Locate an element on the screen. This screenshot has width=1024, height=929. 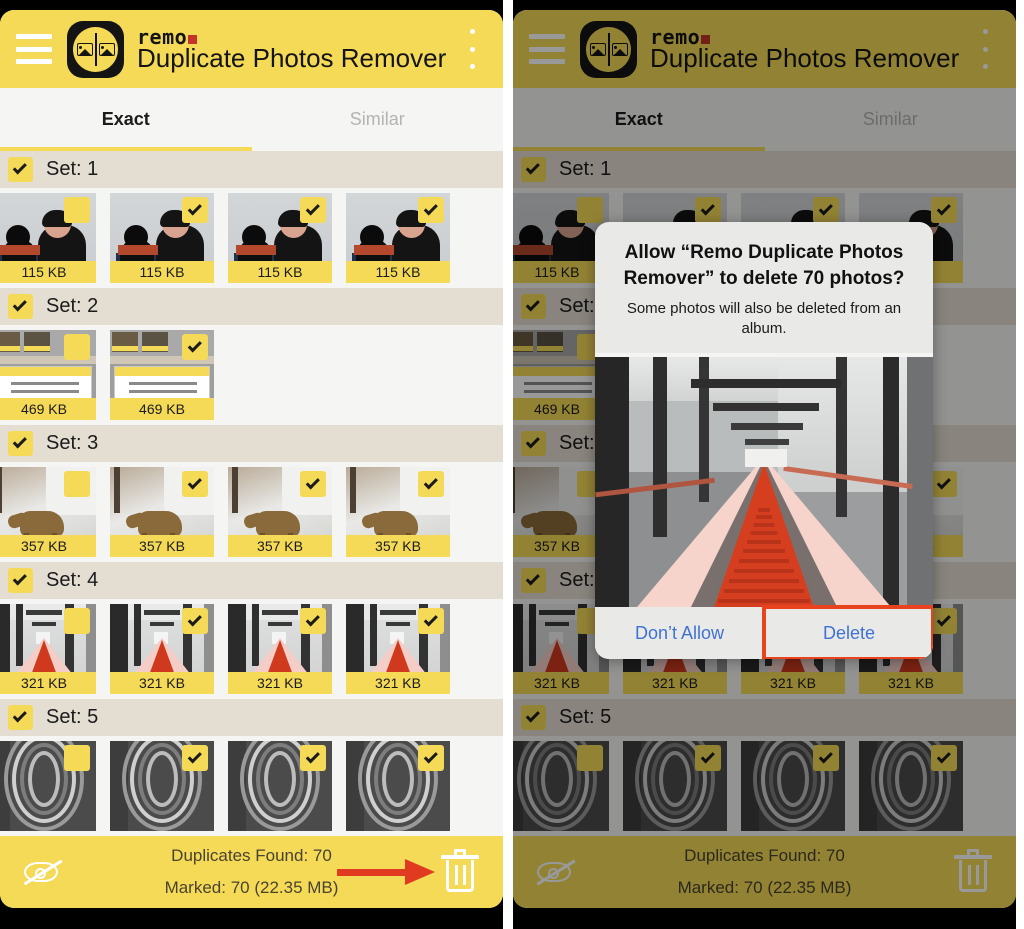
app-bar: remo Duplicate Photos Remover is located at coordinates (764, 49).